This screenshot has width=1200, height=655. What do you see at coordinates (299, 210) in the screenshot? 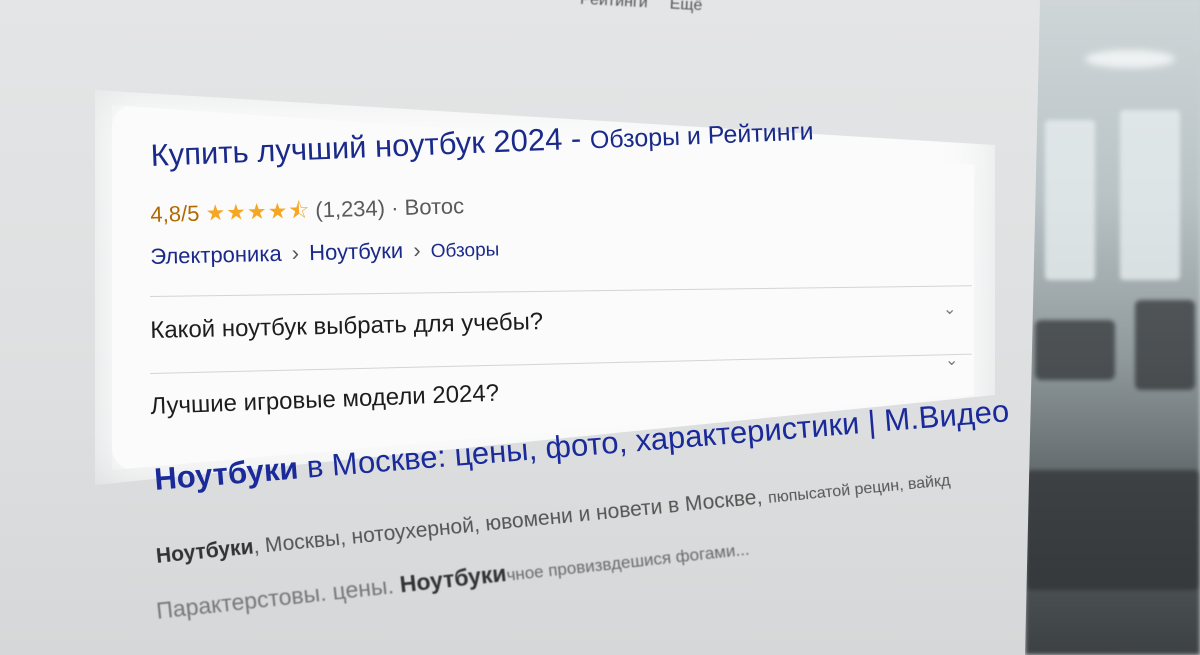
I see `half-star-icon: ⯪` at bounding box center [299, 210].